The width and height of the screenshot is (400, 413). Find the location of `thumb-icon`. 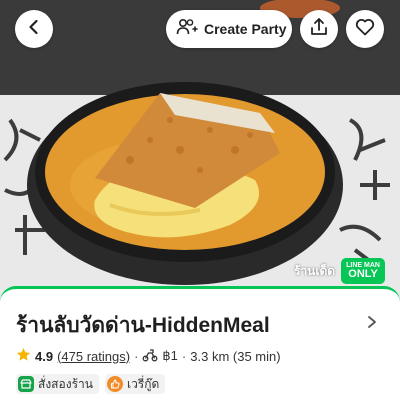

thumb-icon is located at coordinates (114, 384).